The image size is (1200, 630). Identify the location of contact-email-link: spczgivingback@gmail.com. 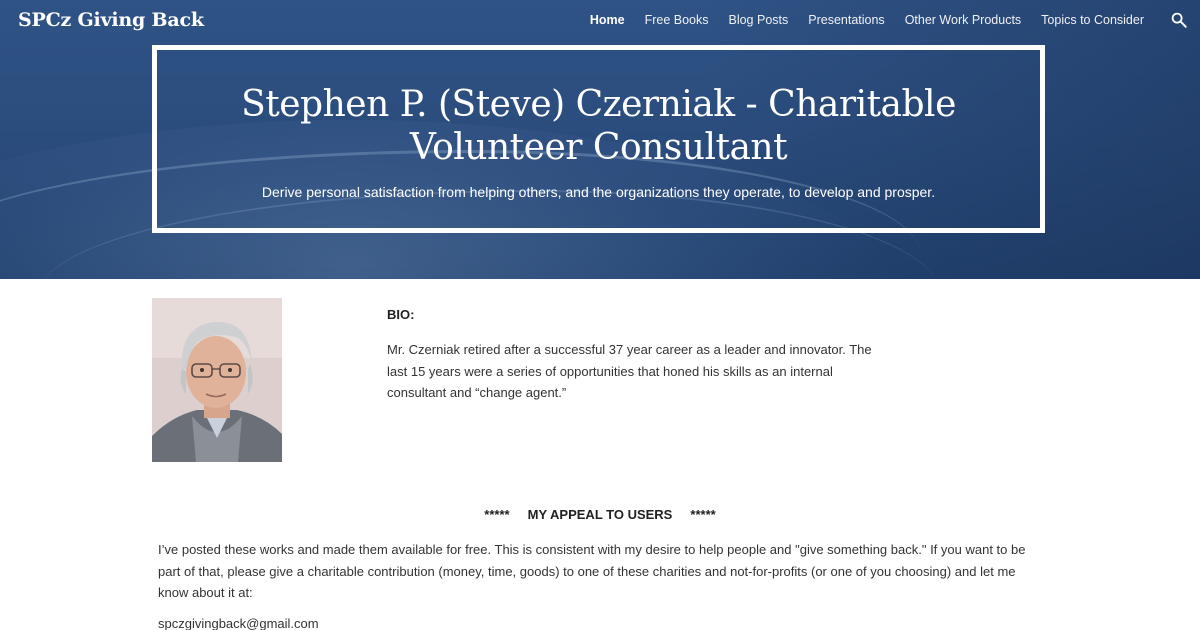
(238, 623).